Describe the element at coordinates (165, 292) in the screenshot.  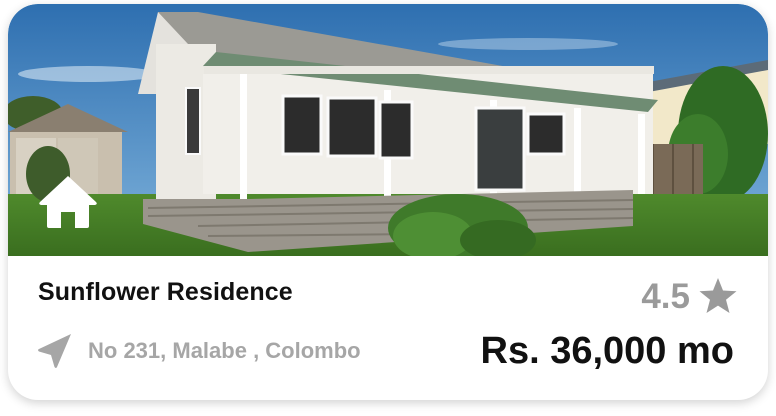
I see `property-title: Sunflower Residence` at that location.